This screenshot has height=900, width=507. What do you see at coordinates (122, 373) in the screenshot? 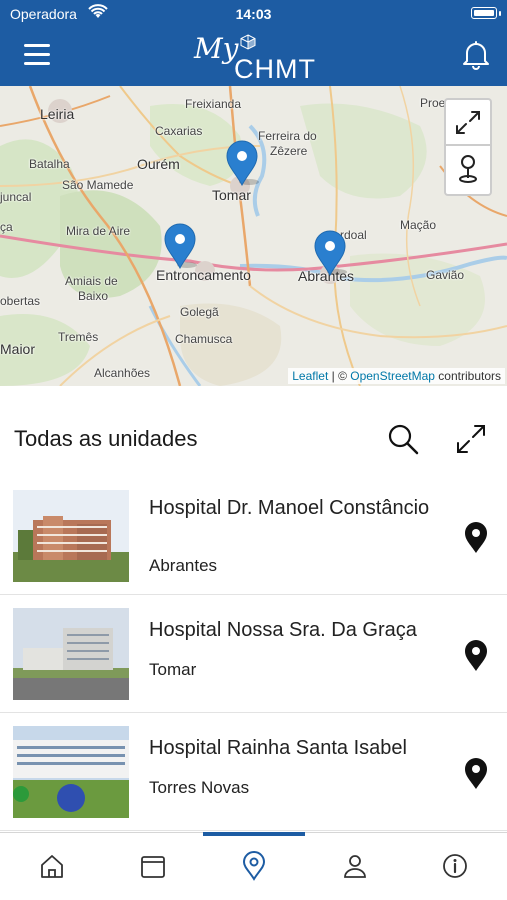
I see `map-label: Alcanhões` at bounding box center [122, 373].